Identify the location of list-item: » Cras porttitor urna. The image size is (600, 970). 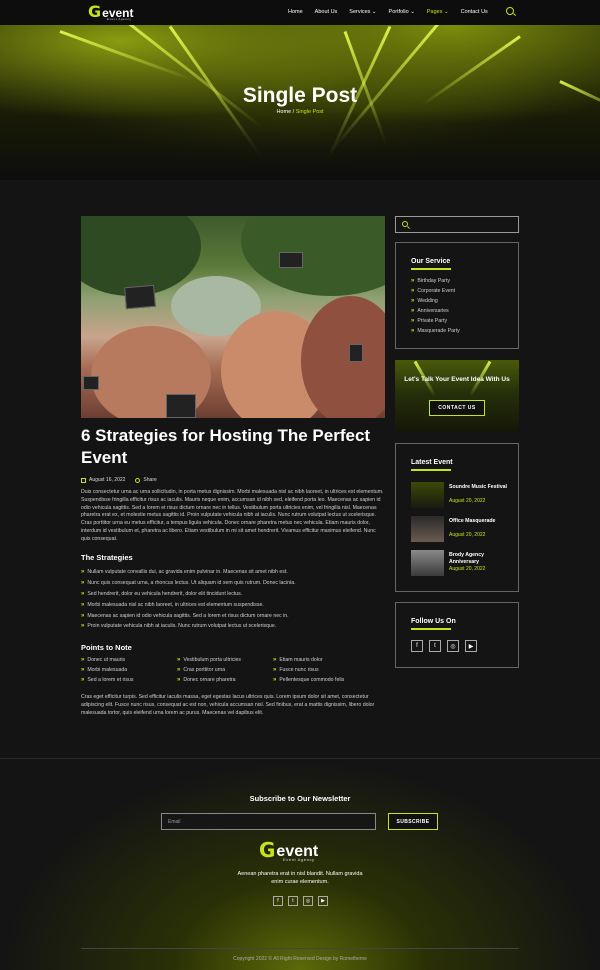
(201, 670).